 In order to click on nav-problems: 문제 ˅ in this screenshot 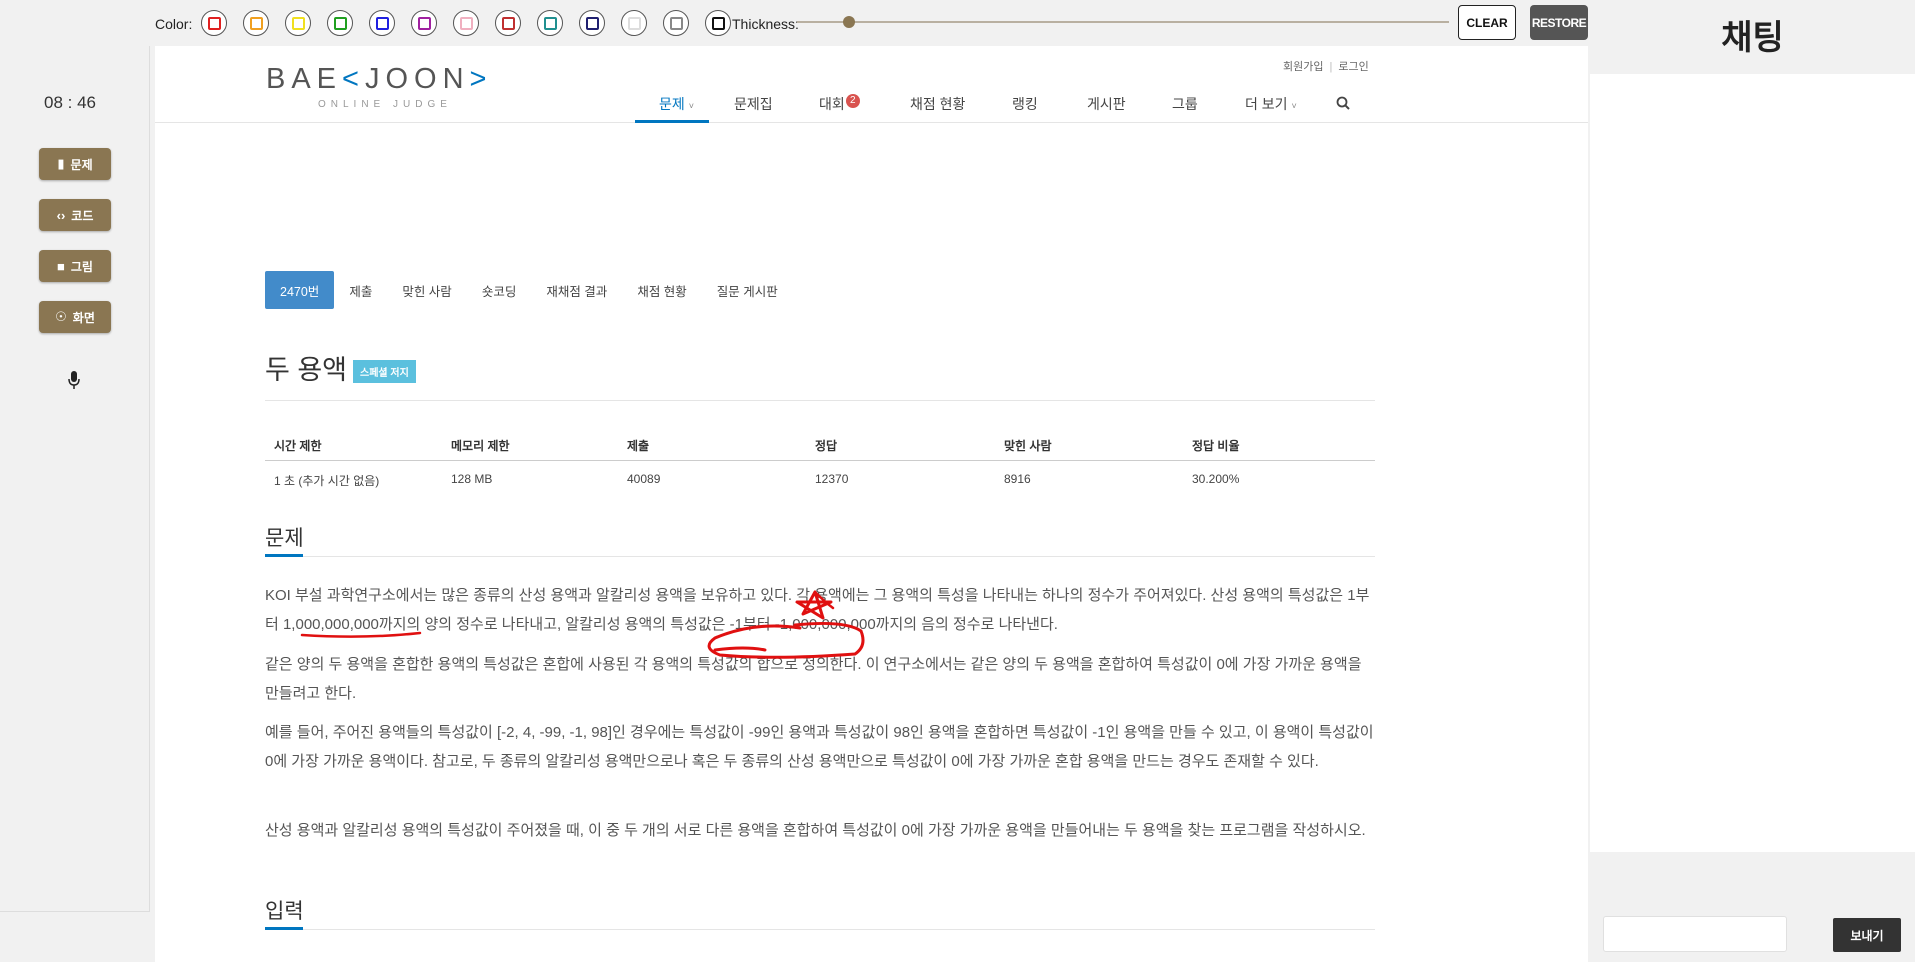, I will do `click(676, 104)`.